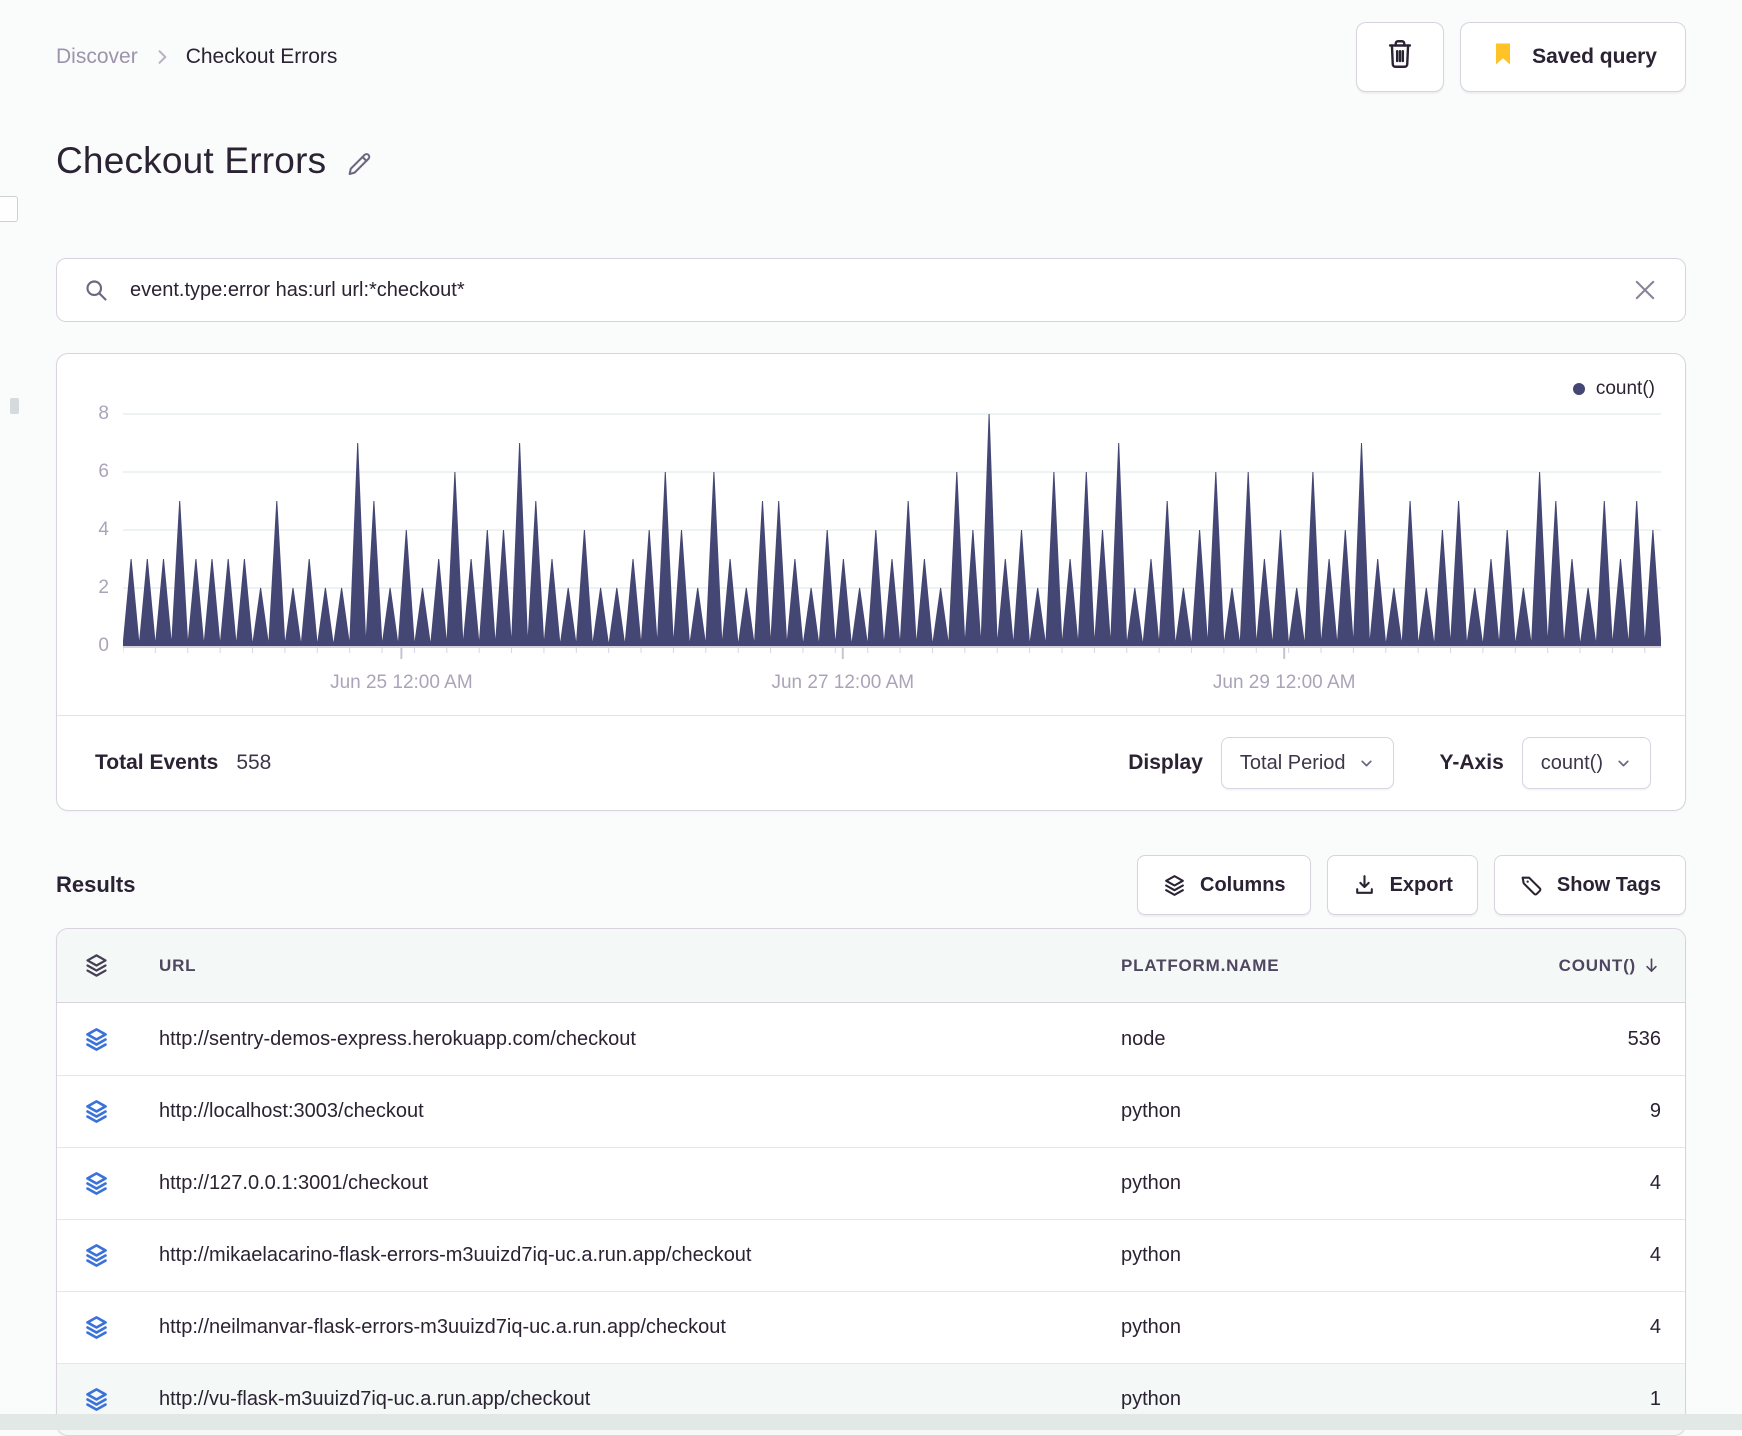 This screenshot has width=1742, height=1436. Describe the element at coordinates (1571, 762) in the screenshot. I see `yaxis-dropdown-value: count()` at that location.